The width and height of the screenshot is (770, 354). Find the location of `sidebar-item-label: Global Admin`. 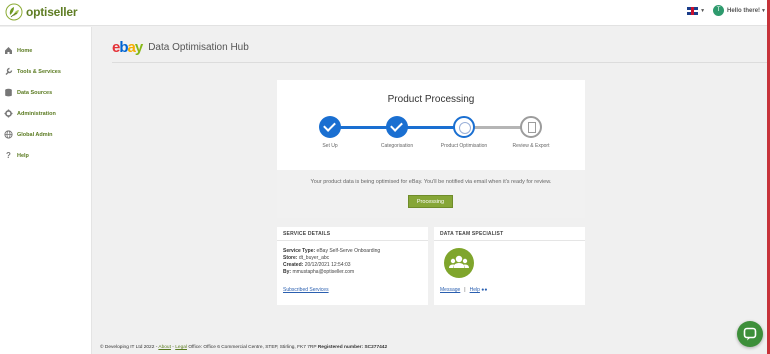

sidebar-item-label: Global Admin is located at coordinates (35, 134).